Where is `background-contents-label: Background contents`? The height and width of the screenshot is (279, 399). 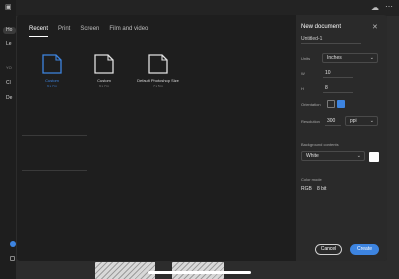
background-contents-label: Background contents is located at coordinates (320, 144).